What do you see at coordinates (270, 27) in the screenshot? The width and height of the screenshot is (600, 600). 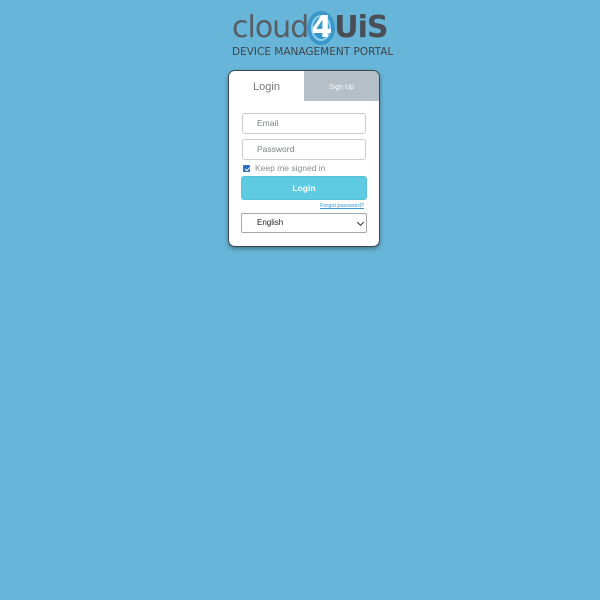 I see `logo-text-cloud: cloud` at bounding box center [270, 27].